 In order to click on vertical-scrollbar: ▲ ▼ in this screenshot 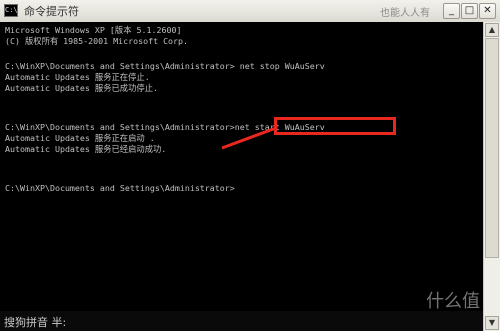, I will do `click(491, 176)`.